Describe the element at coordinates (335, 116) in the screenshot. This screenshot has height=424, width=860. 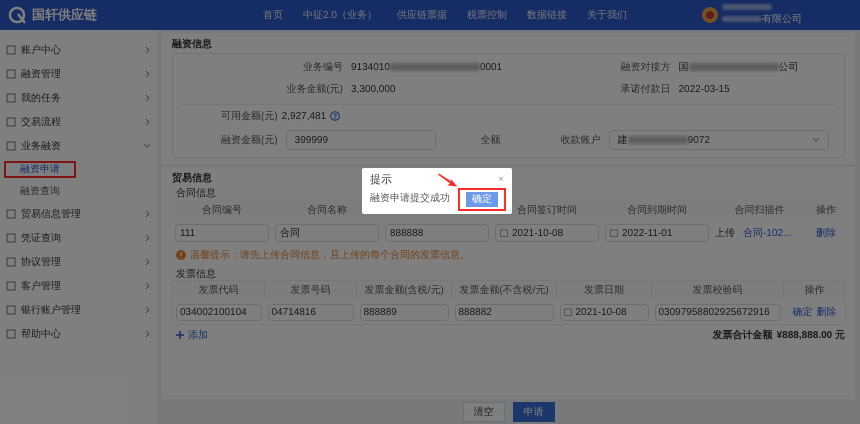
I see `help-icon` at that location.